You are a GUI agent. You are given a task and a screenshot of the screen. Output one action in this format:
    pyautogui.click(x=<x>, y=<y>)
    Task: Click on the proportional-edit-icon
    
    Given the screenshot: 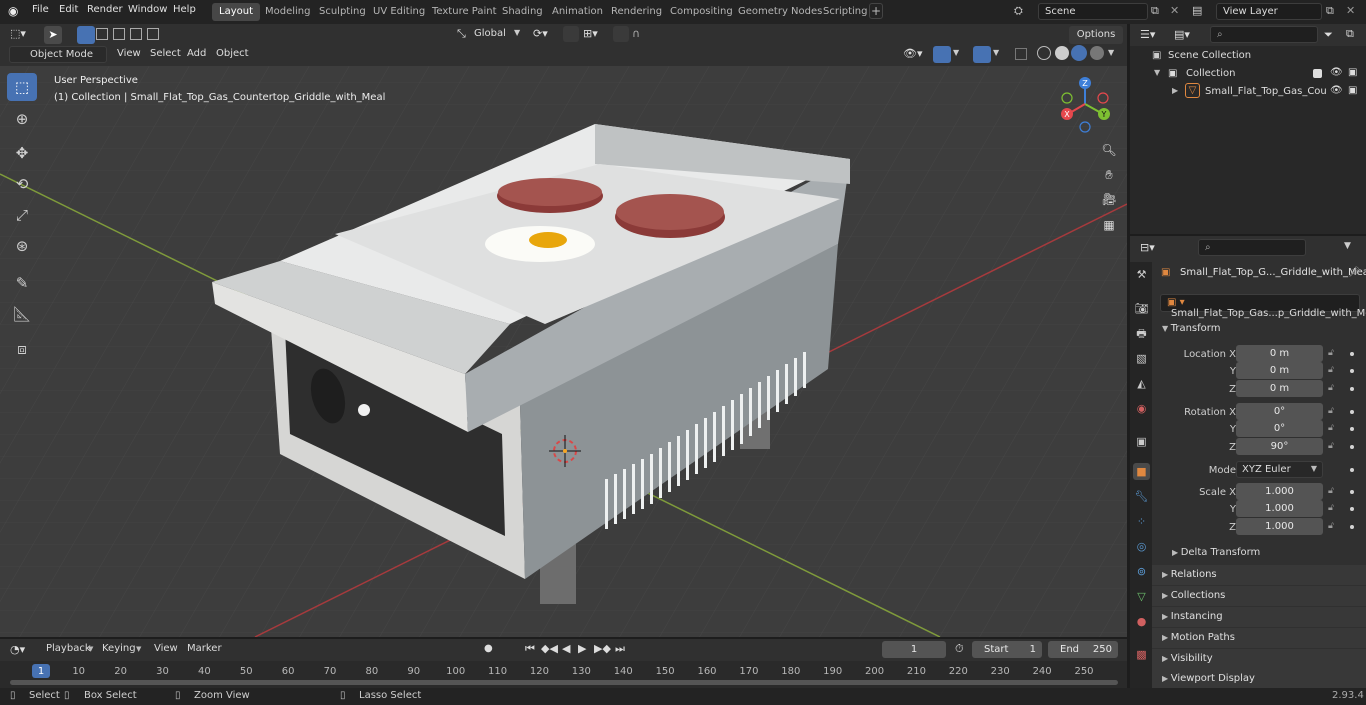 What is the action you would take?
    pyautogui.click(x=621, y=34)
    